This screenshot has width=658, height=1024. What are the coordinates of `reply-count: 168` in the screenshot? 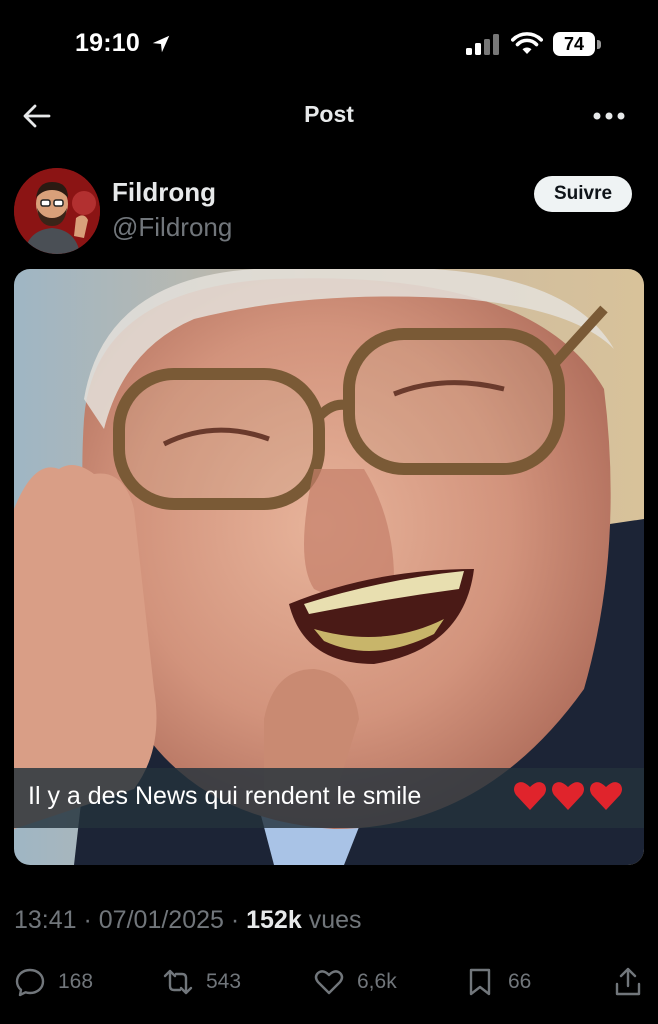 It's located at (76, 981).